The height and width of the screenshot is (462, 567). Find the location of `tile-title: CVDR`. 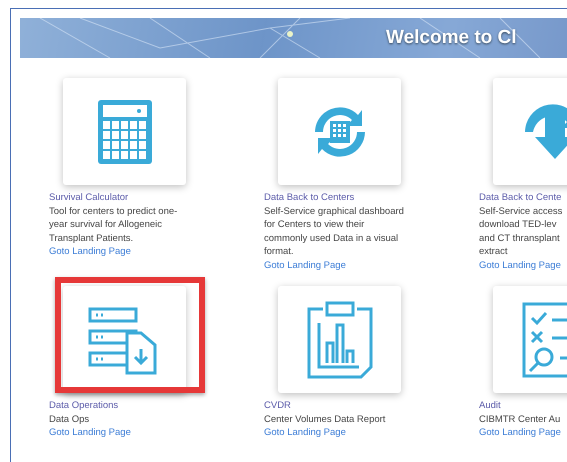

tile-title: CVDR is located at coordinates (371, 405).